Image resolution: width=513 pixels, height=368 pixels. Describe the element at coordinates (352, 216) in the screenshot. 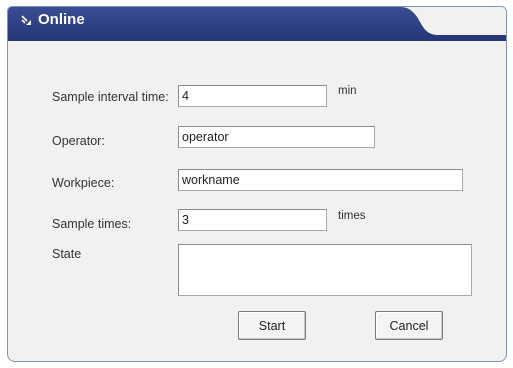

I see `sample-times-unit: times` at that location.